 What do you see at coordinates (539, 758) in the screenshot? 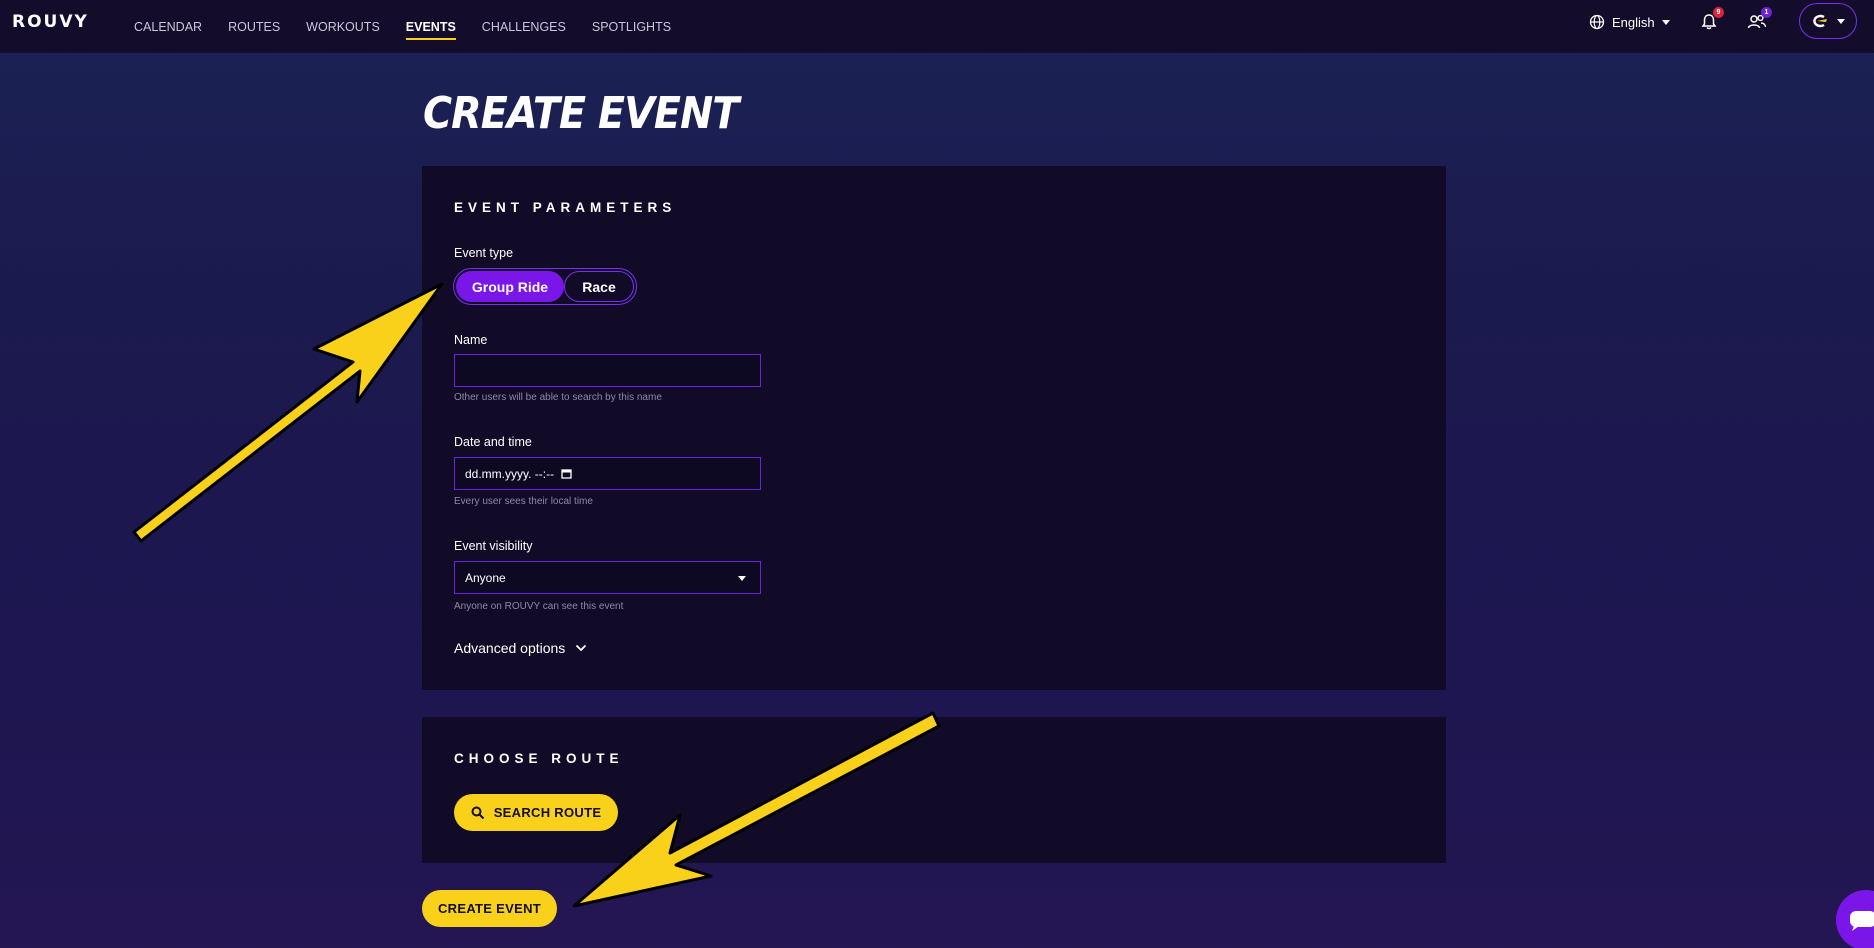
I see `section-title-choose-route: CHOOSE ROUTE` at bounding box center [539, 758].